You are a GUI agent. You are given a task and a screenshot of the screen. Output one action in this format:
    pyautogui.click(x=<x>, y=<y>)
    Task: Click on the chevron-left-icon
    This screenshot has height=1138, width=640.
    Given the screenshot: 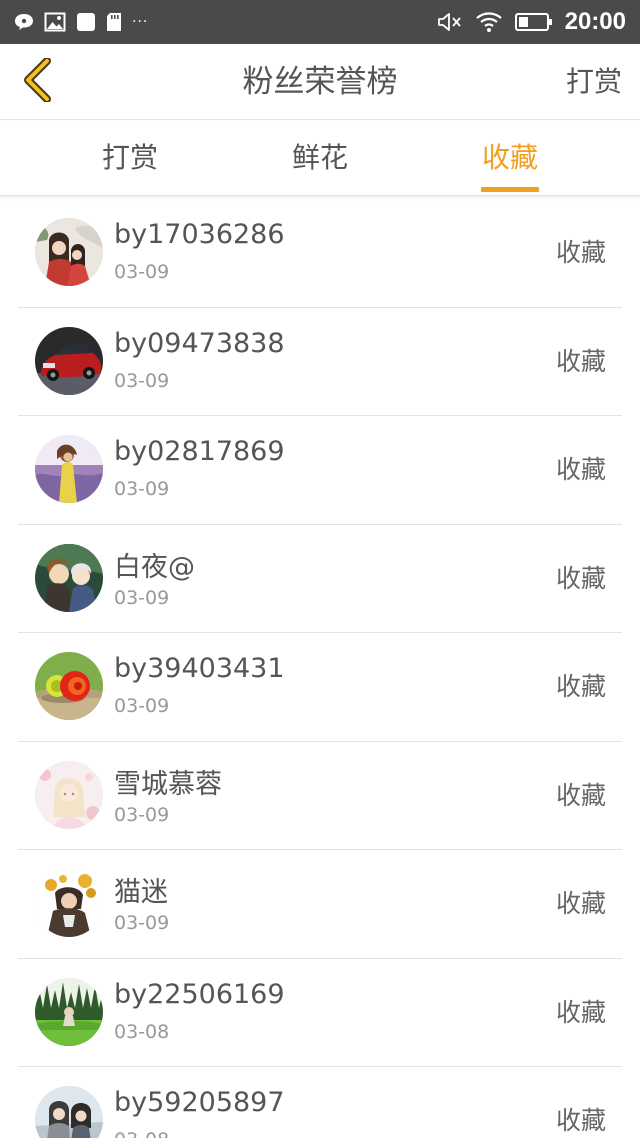 What is the action you would take?
    pyautogui.click(x=37, y=81)
    